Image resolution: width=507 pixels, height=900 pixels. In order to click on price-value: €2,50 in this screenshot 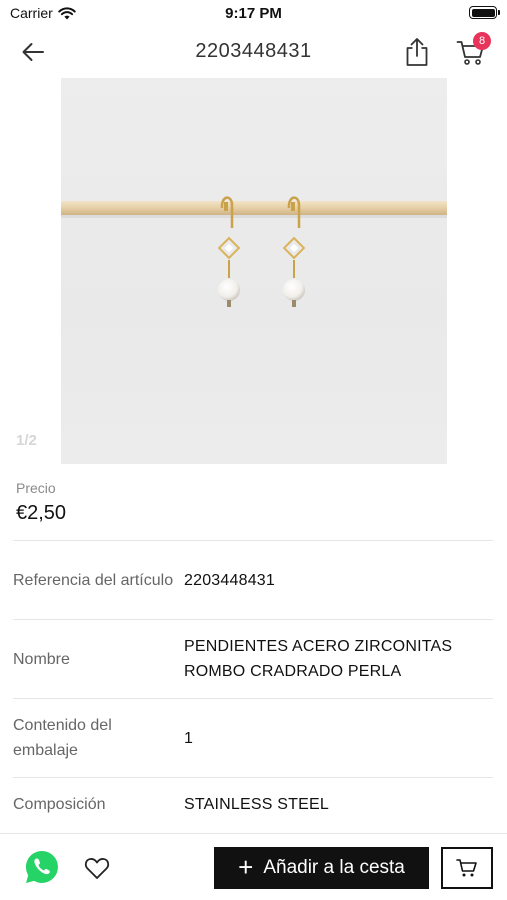, I will do `click(41, 513)`.